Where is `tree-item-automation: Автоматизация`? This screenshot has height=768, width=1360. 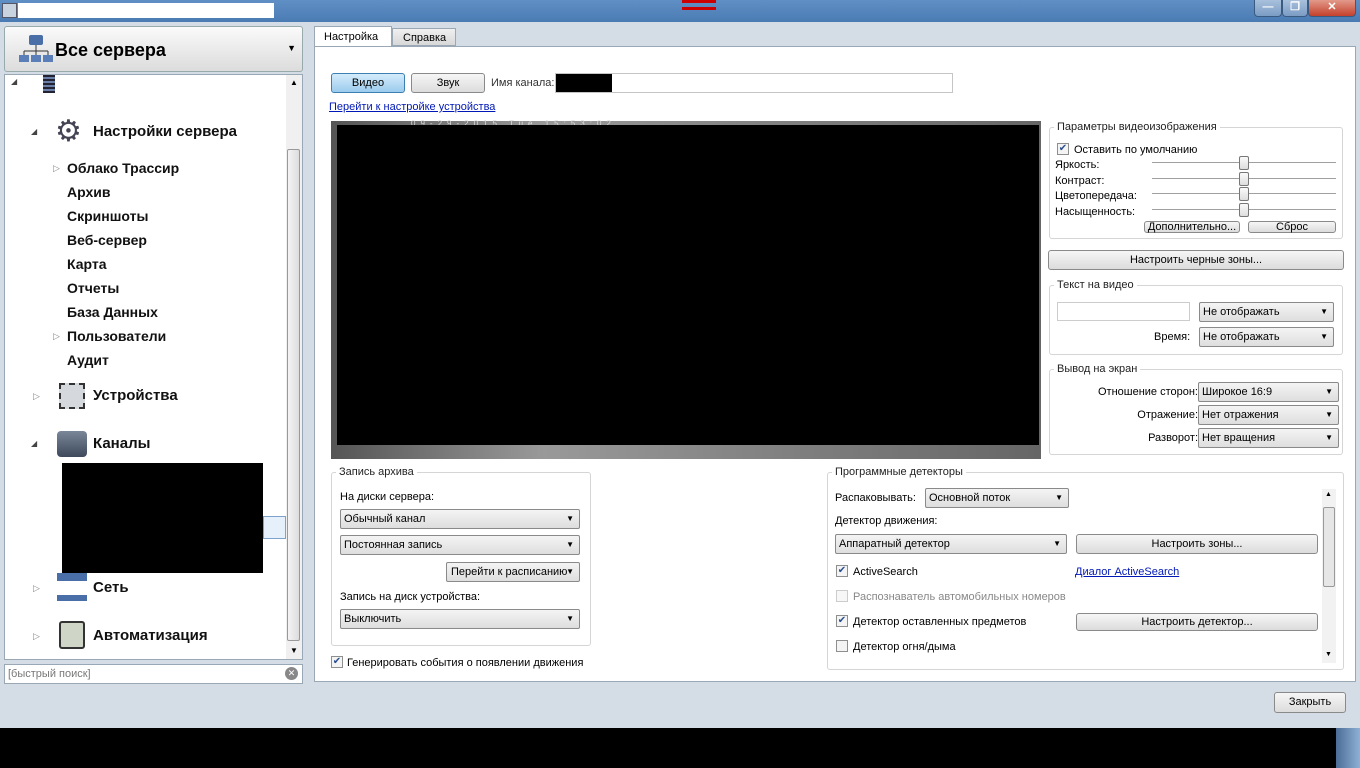 tree-item-automation: Автоматизация is located at coordinates (150, 635).